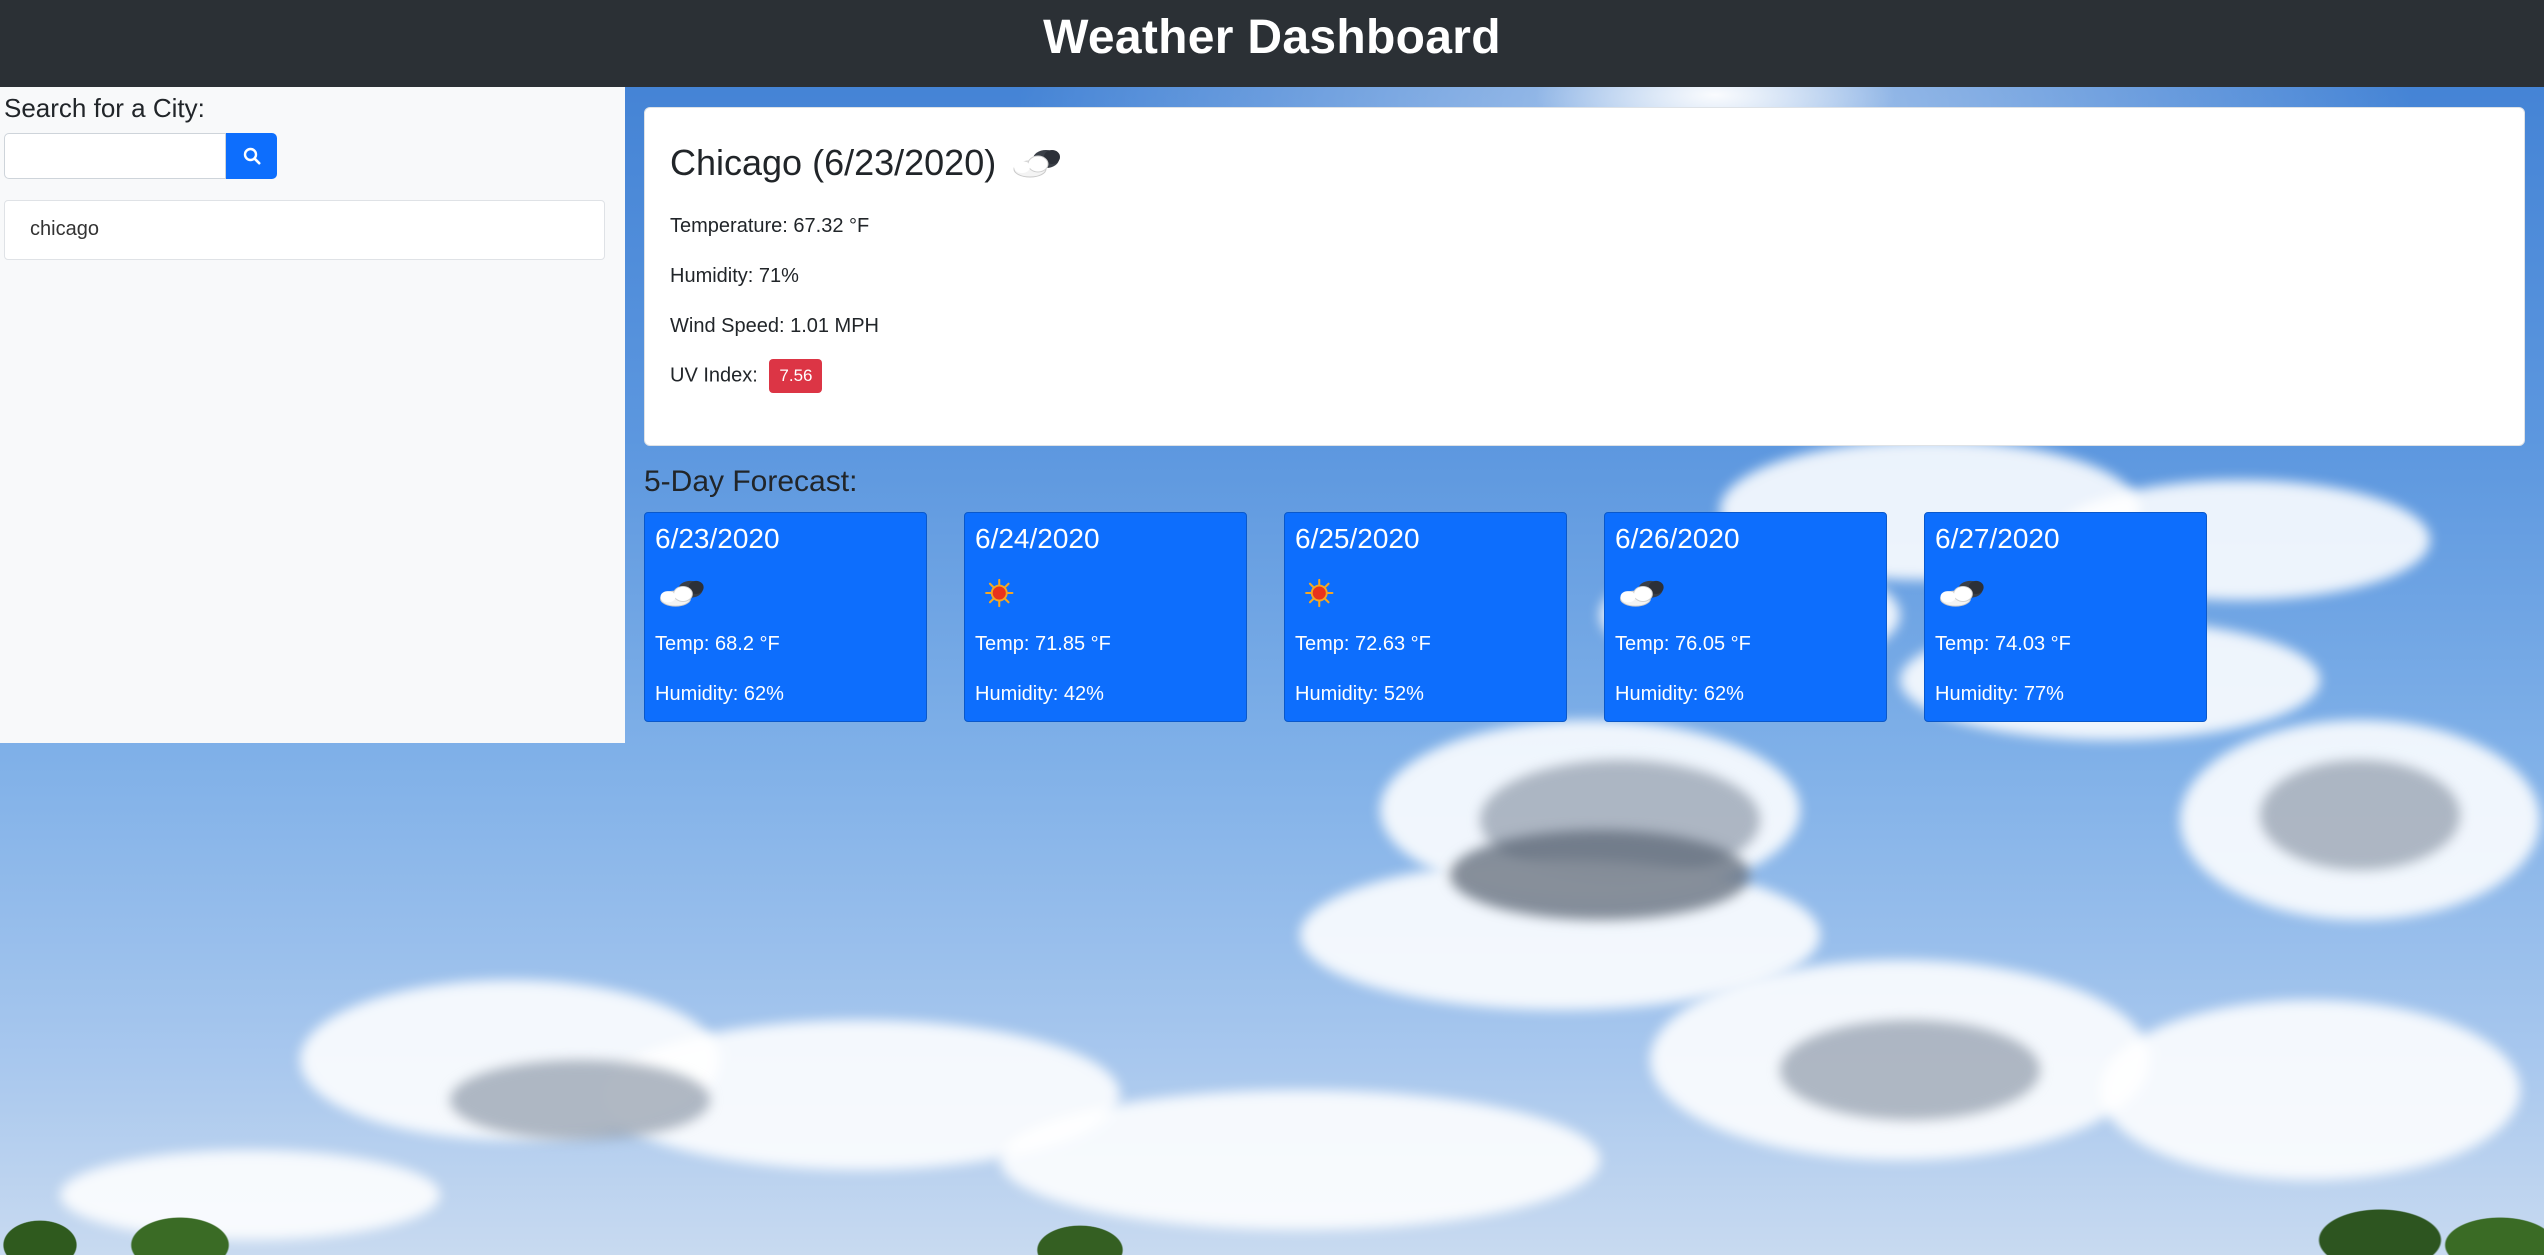 This screenshot has height=1255, width=2544. Describe the element at coordinates (1043, 644) in the screenshot. I see `forecast-temp: Temp: 71.85 °F` at that location.